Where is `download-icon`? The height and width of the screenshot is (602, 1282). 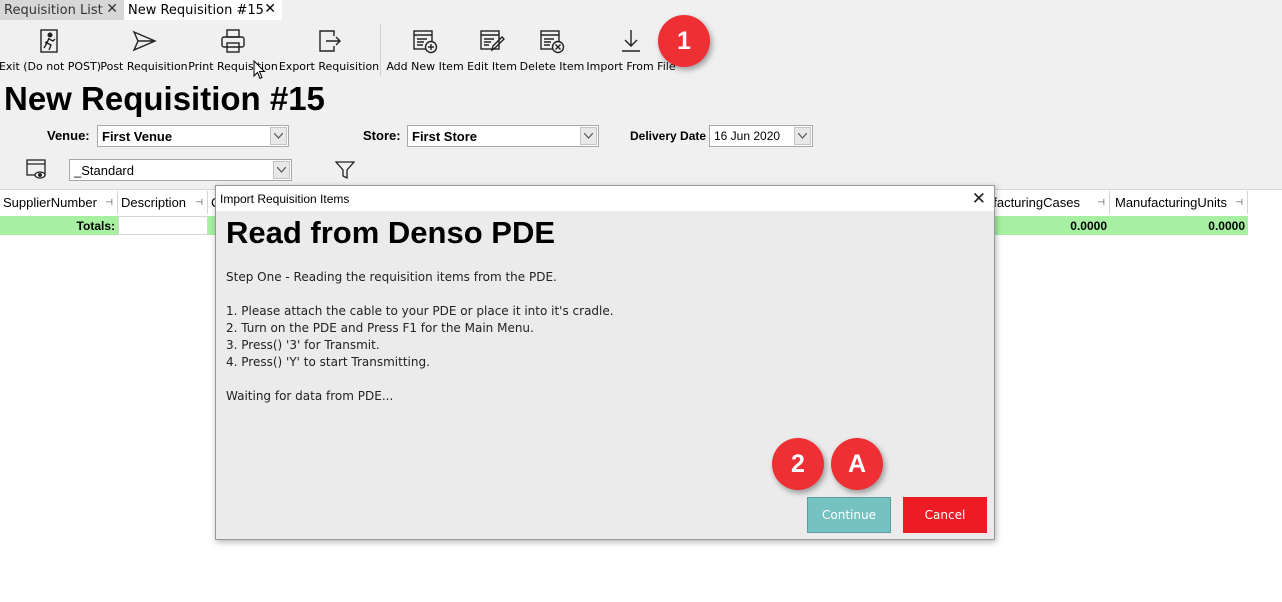
download-icon is located at coordinates (631, 41).